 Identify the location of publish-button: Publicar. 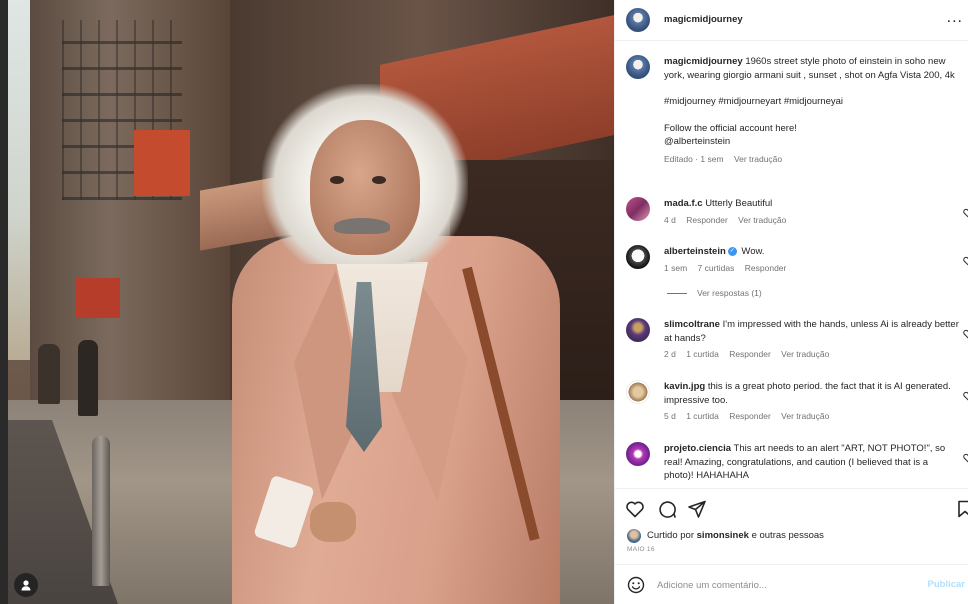
(947, 584).